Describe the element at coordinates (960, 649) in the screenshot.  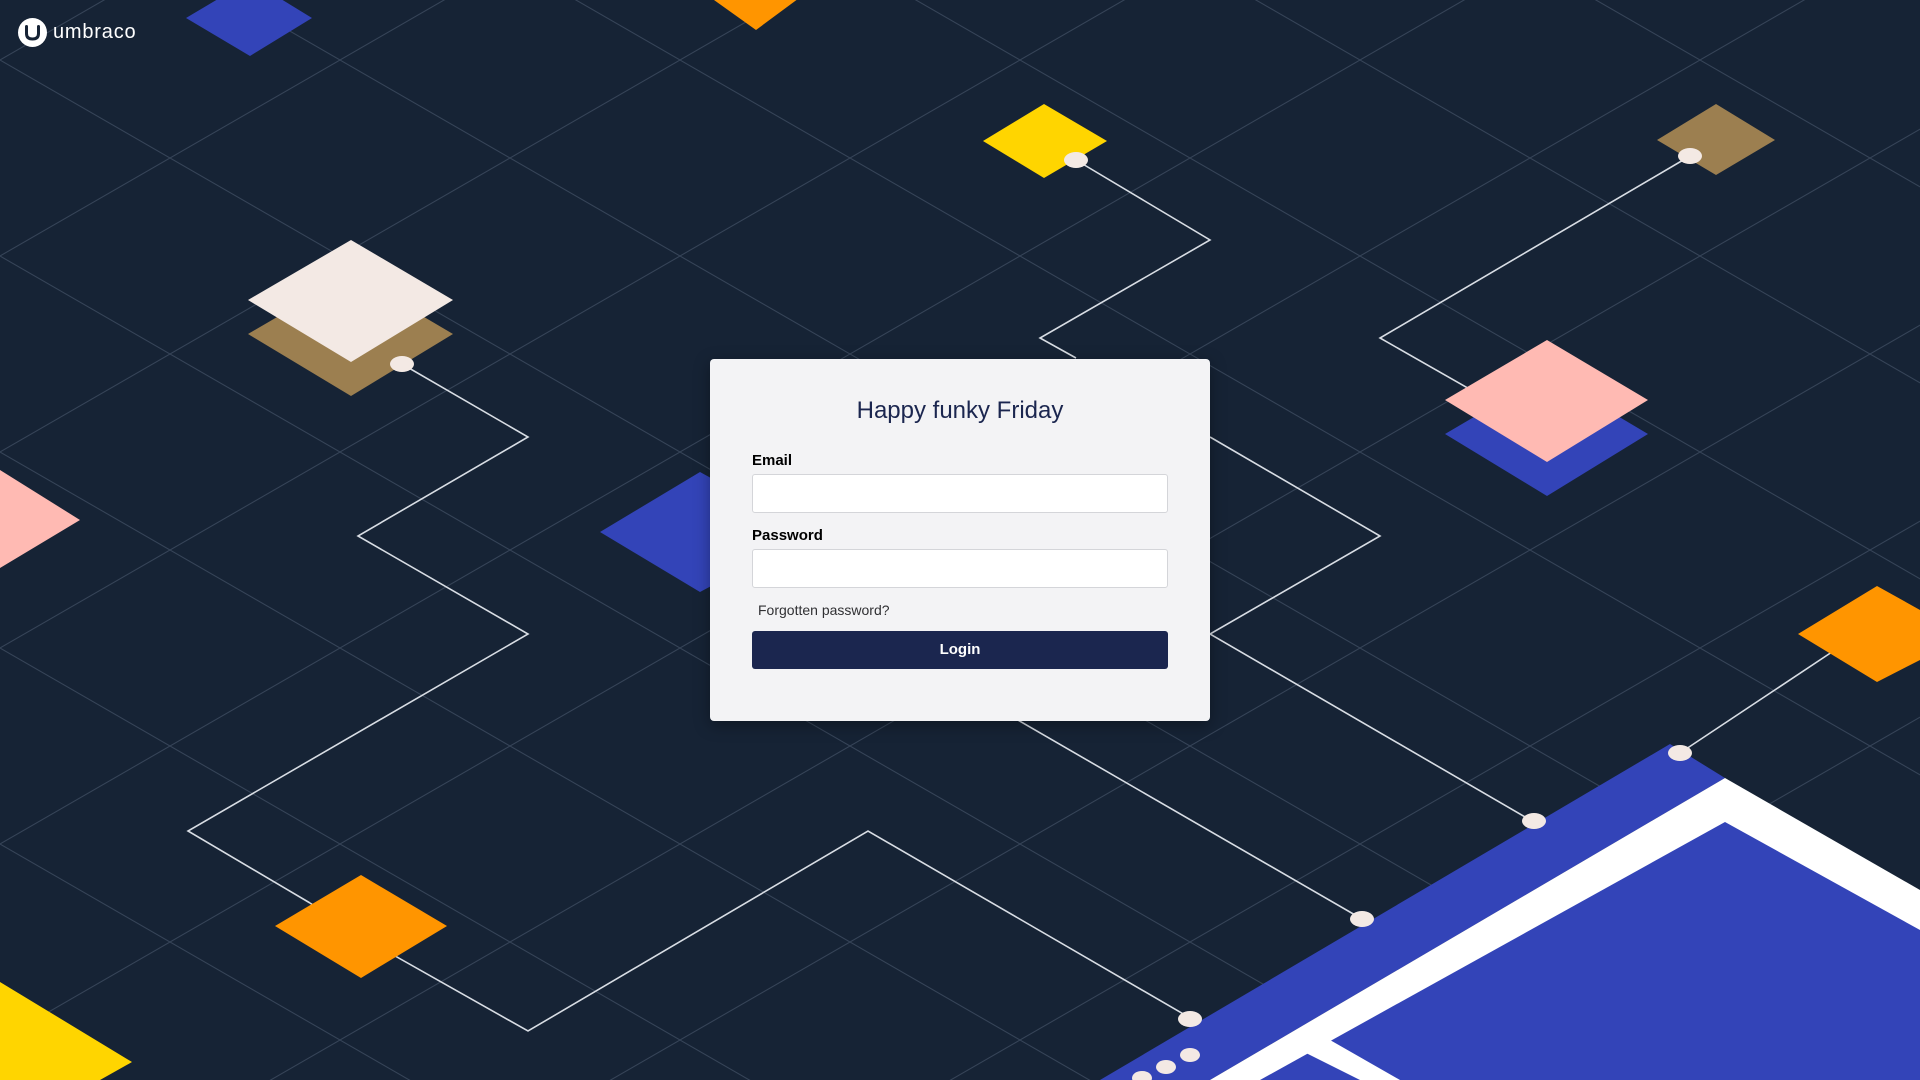
I see `login-button: Login` at that location.